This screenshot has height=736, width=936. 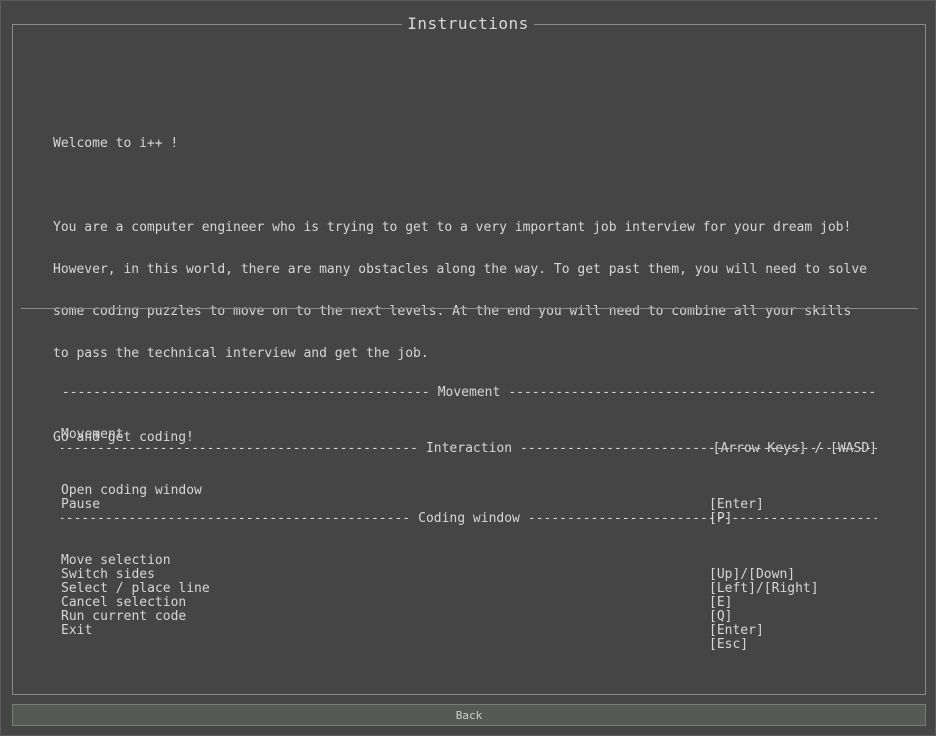 I want to click on control-row: Move selection [Up]/[Down], so click(x=469, y=561).